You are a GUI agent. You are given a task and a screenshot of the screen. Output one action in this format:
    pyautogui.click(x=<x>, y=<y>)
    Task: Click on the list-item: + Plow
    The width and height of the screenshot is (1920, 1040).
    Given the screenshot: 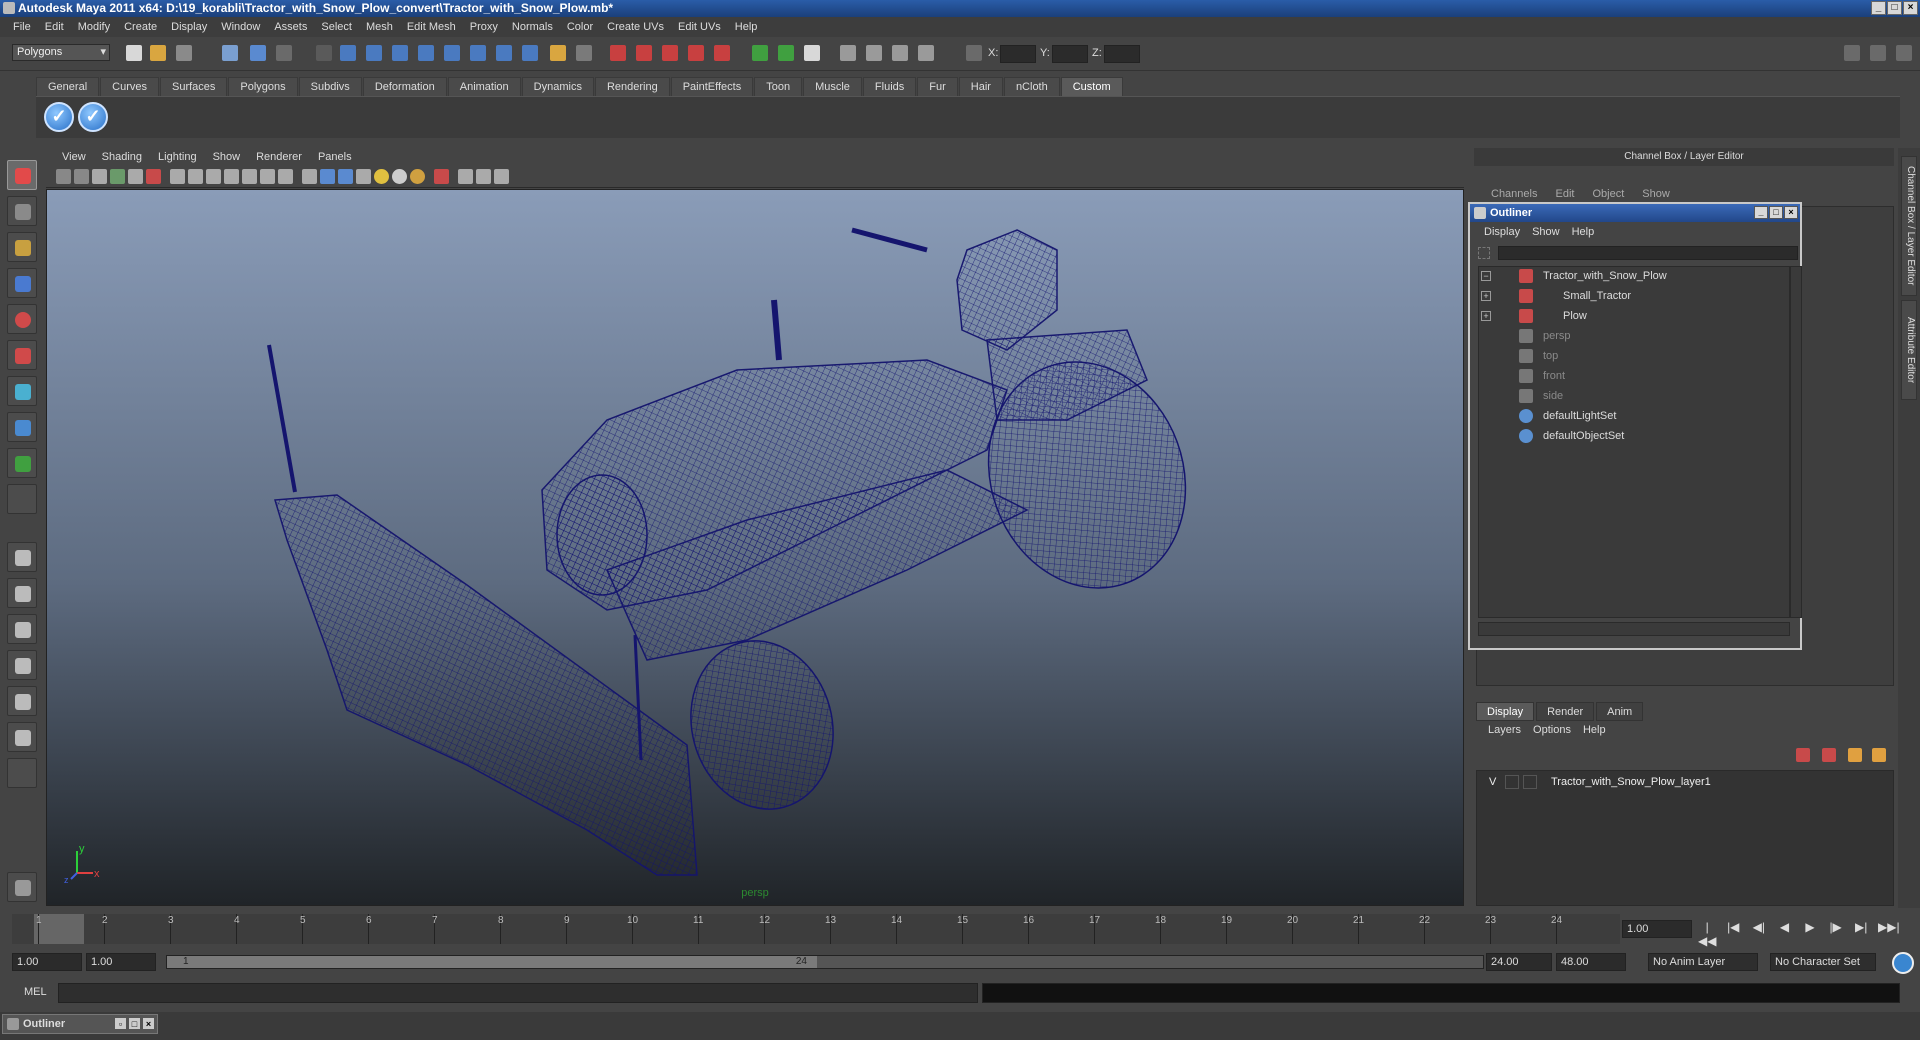 What is the action you would take?
    pyautogui.click(x=1634, y=316)
    